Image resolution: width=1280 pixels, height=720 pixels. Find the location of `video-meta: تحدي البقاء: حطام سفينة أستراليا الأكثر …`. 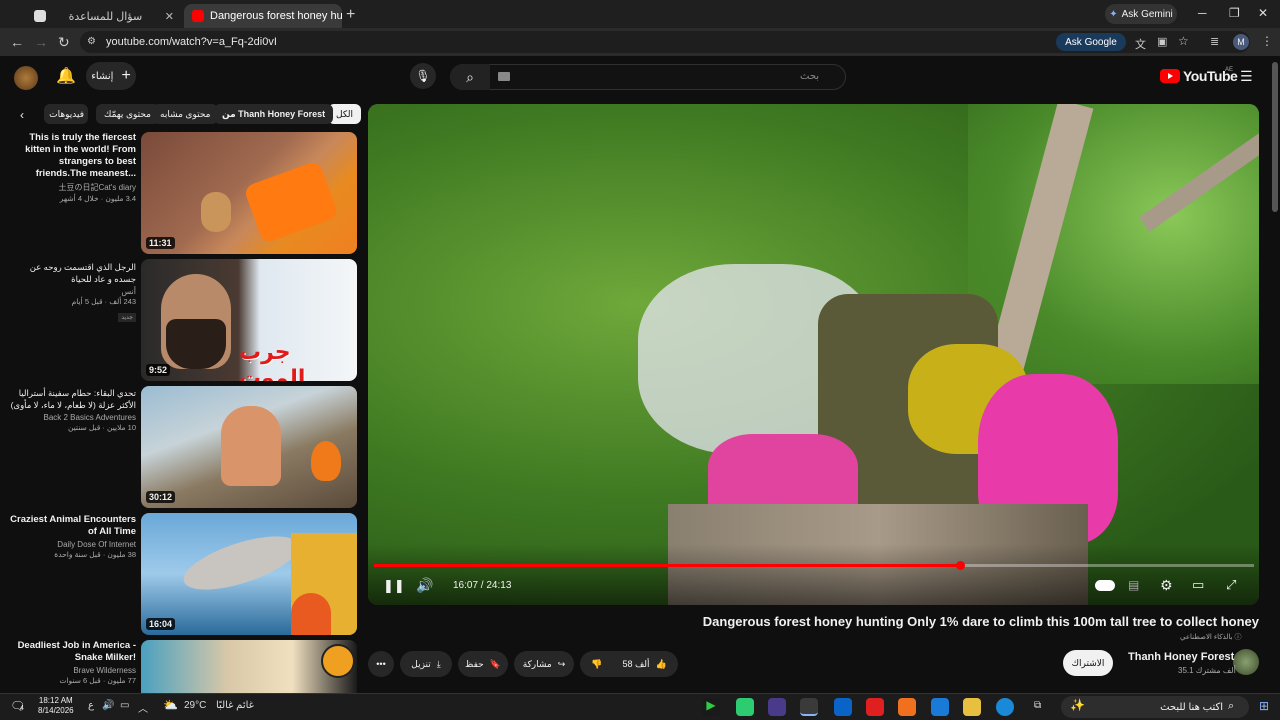

video-meta: تحدي البقاء: حطام سفينة أستراليا الأكثر … is located at coordinates (71, 409).